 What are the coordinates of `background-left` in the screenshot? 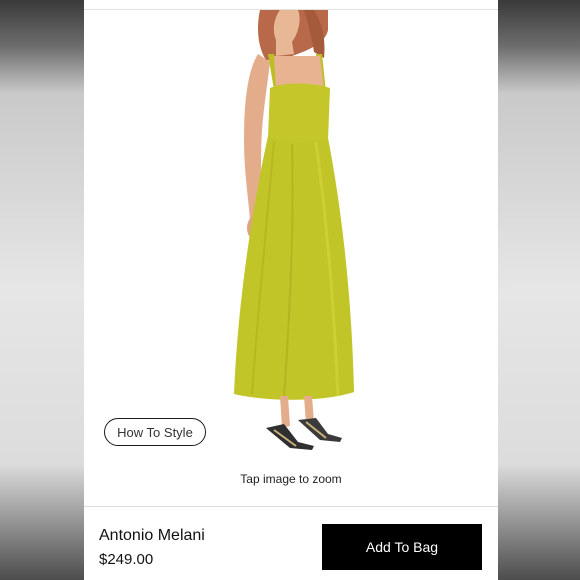 It's located at (42, 290).